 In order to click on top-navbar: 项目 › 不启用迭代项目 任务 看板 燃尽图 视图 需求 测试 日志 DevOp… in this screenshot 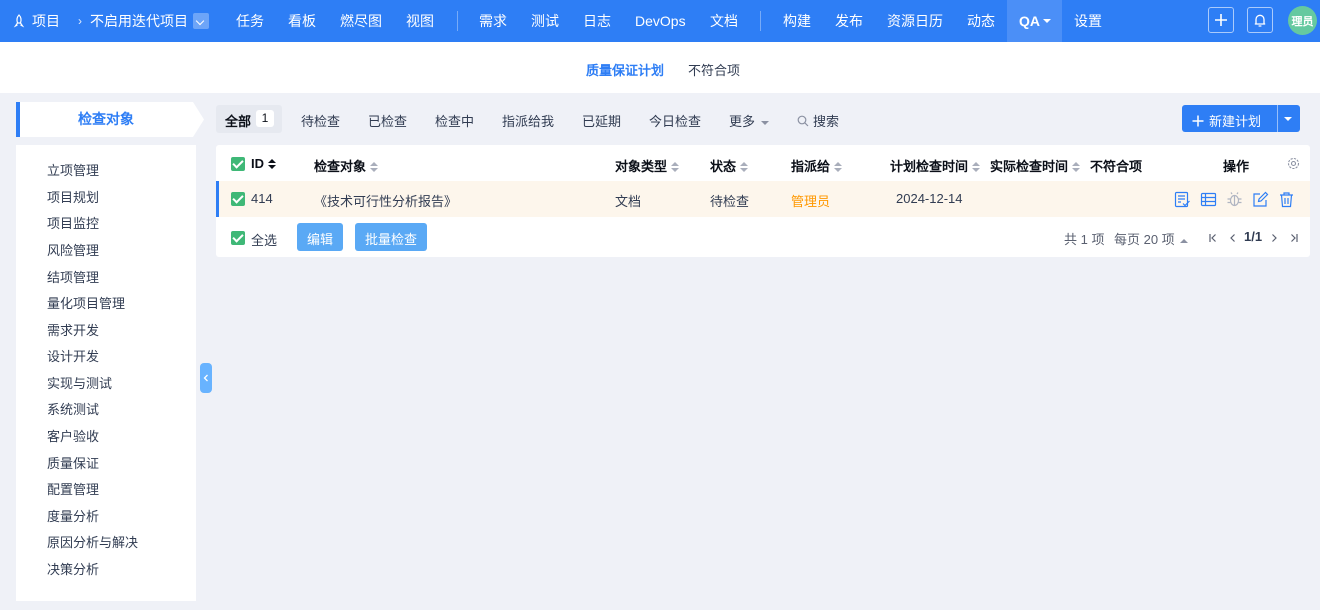, I will do `click(660, 21)`.